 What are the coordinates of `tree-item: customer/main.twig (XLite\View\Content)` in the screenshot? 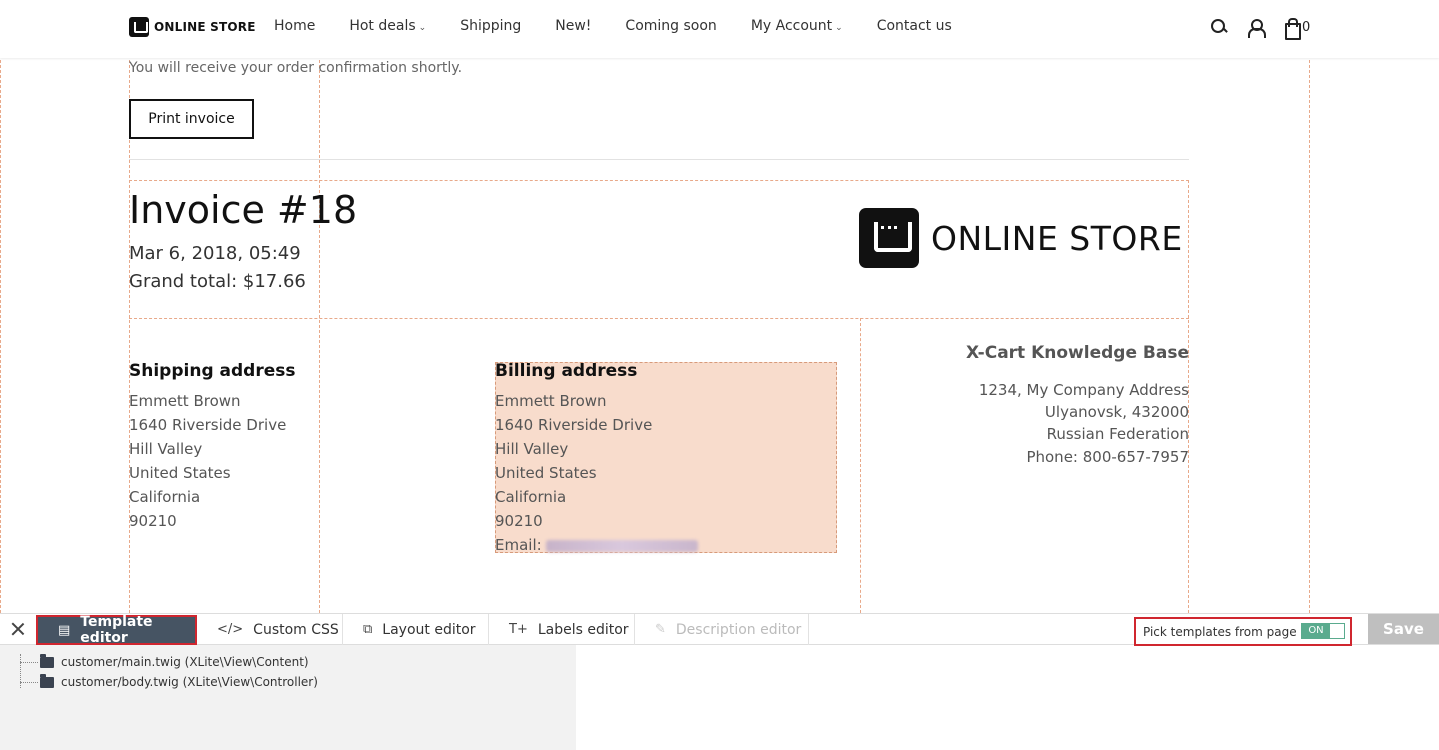 It's located at (164, 661).